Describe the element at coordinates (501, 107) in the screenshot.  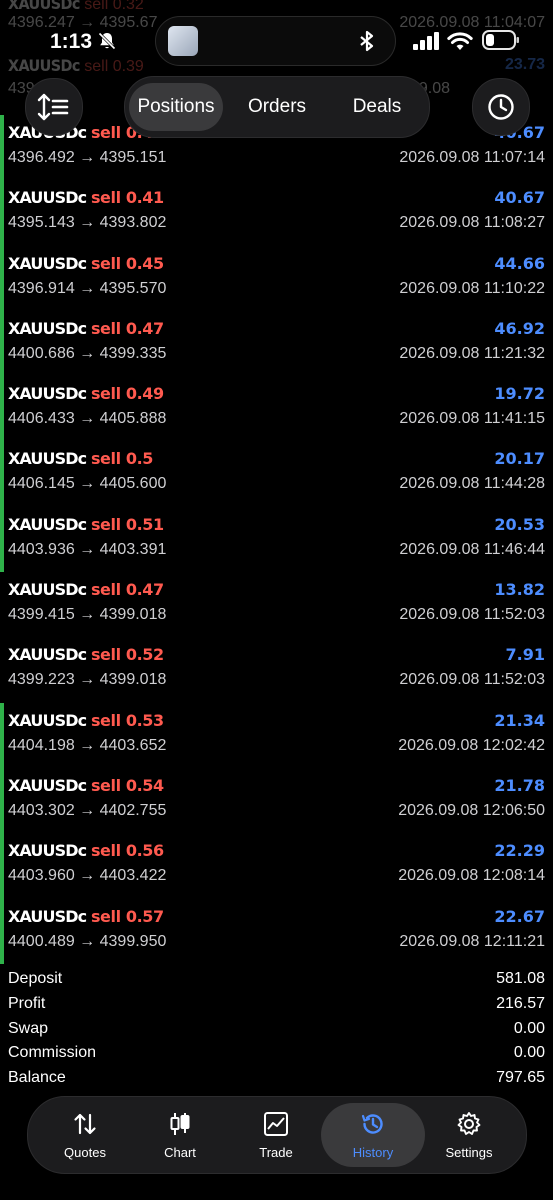
I see `period-button` at that location.